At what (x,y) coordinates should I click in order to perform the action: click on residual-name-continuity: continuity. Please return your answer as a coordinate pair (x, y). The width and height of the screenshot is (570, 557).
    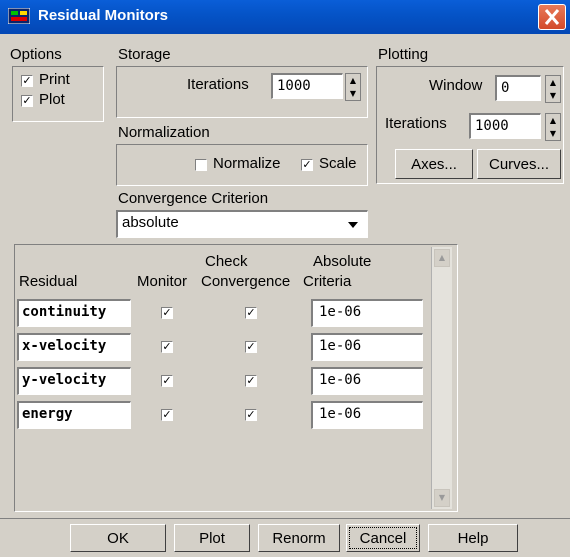
    Looking at the image, I should click on (74, 313).